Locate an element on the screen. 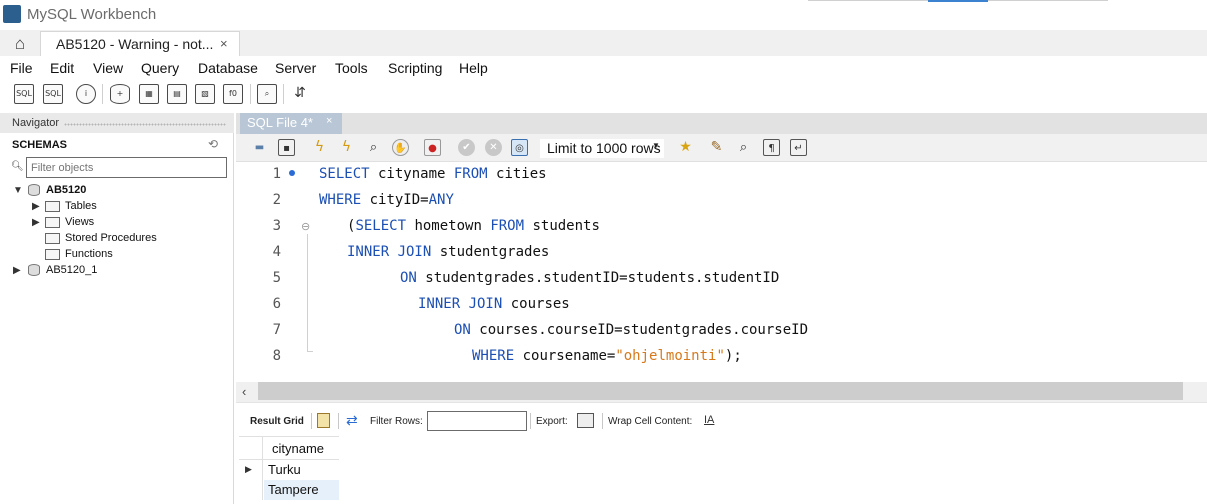 This screenshot has width=1207, height=504. open-file-icon: ▬ is located at coordinates (259, 147).